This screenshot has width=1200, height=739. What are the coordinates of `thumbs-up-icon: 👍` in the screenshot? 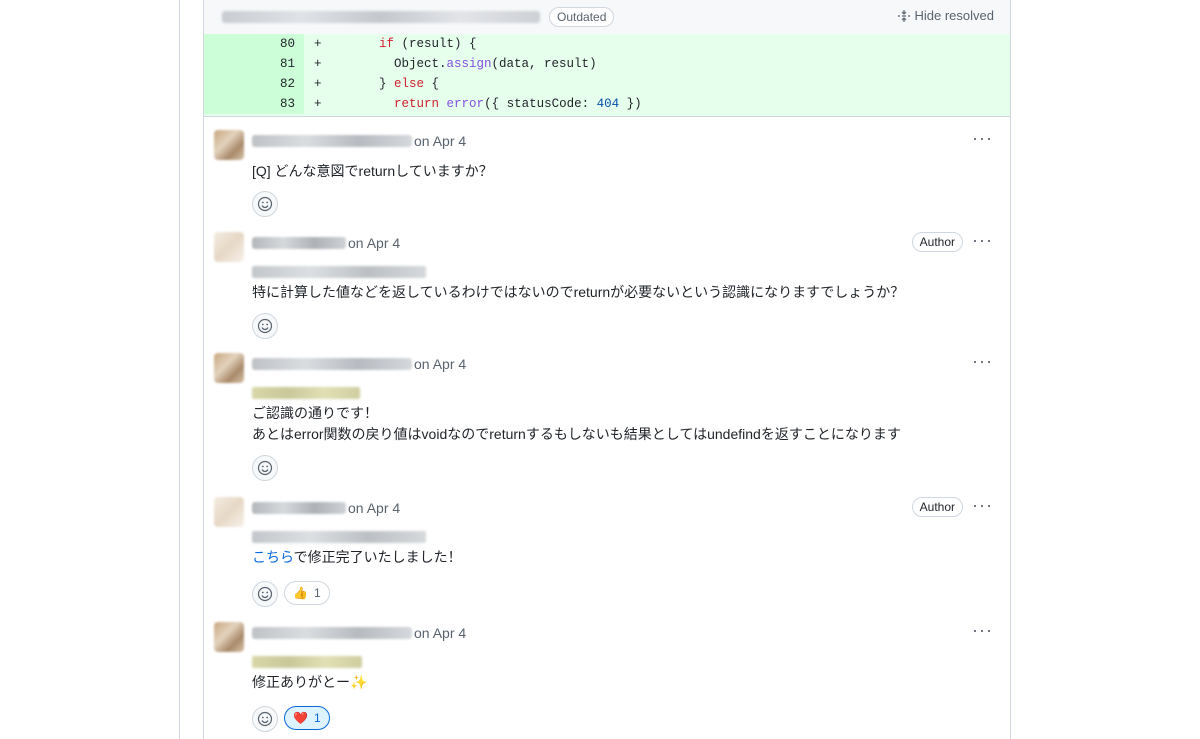 It's located at (300, 593).